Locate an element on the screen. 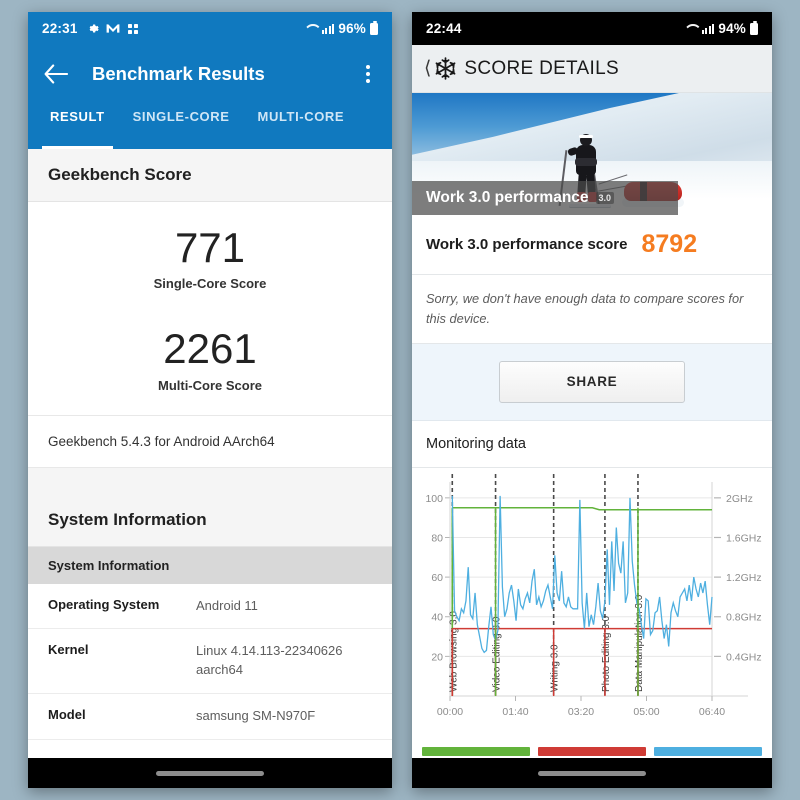 Image resolution: width=800 pixels, height=800 pixels. share-section: SHARE is located at coordinates (592, 382).